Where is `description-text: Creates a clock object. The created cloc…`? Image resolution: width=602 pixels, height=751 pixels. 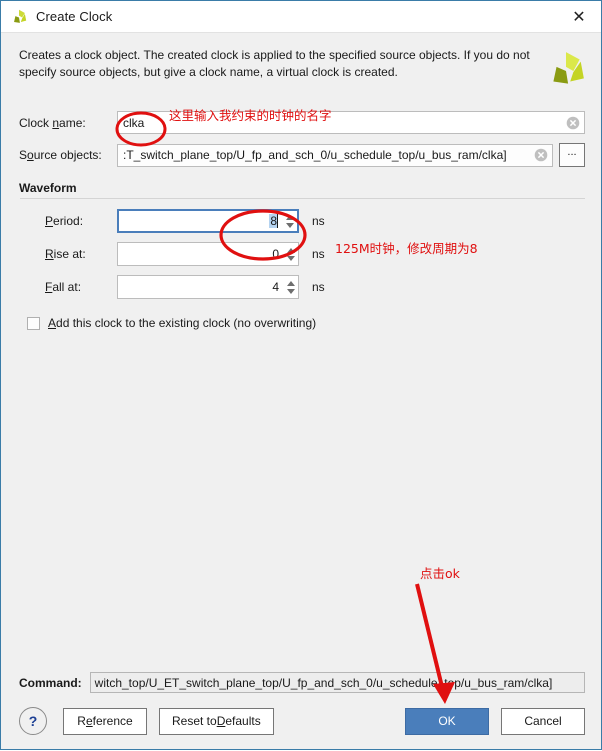
description-text: Creates a clock object. The created cloc… is located at coordinates (274, 63).